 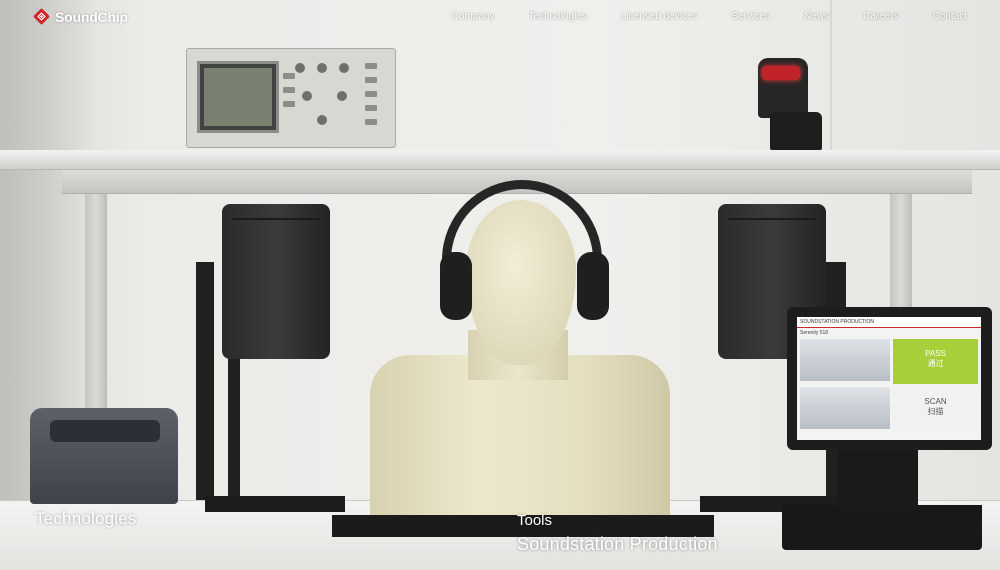 What do you see at coordinates (796, 131) in the screenshot?
I see `barcode-scanner-base` at bounding box center [796, 131].